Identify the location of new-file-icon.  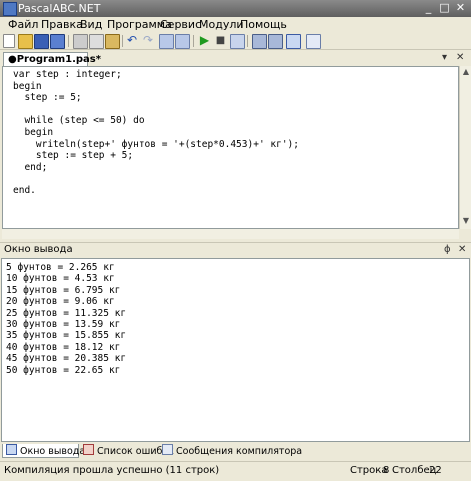
(9, 41).